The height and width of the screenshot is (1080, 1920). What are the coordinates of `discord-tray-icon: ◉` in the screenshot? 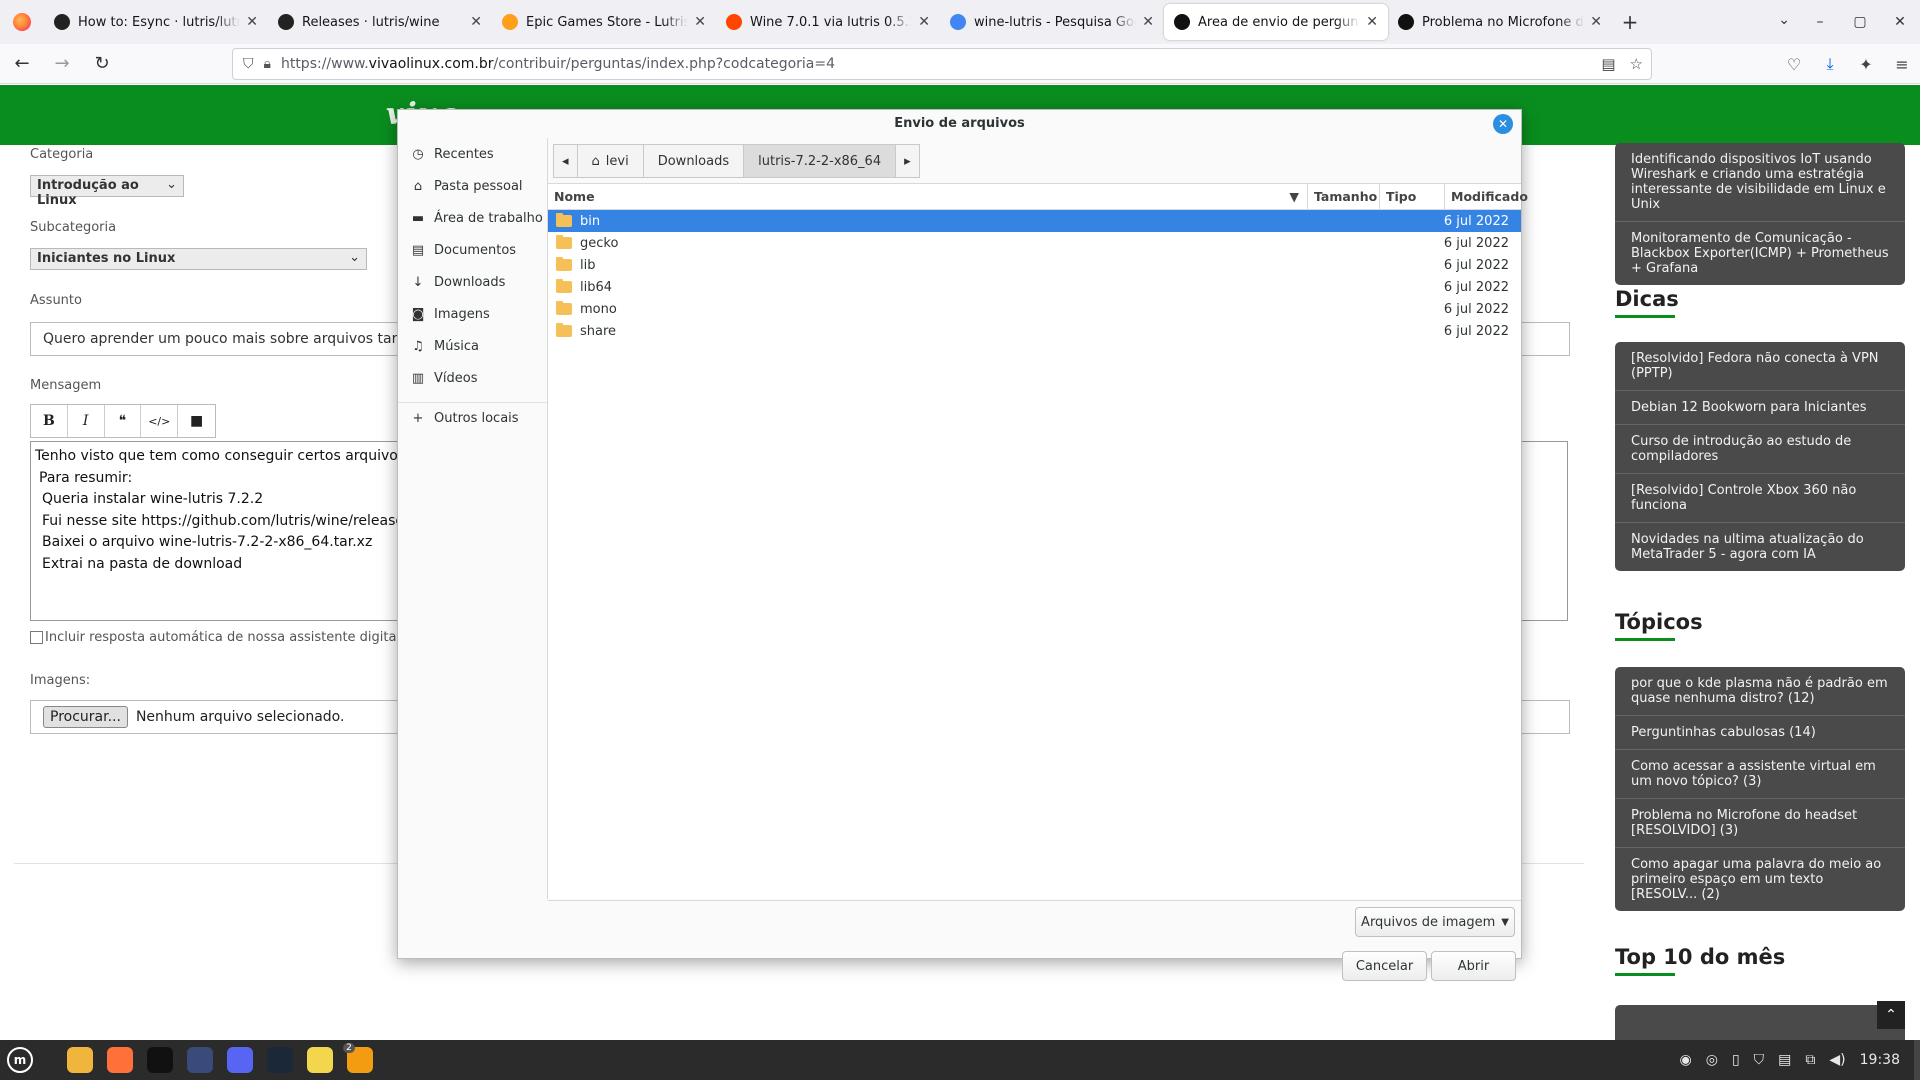 It's located at (1686, 1060).